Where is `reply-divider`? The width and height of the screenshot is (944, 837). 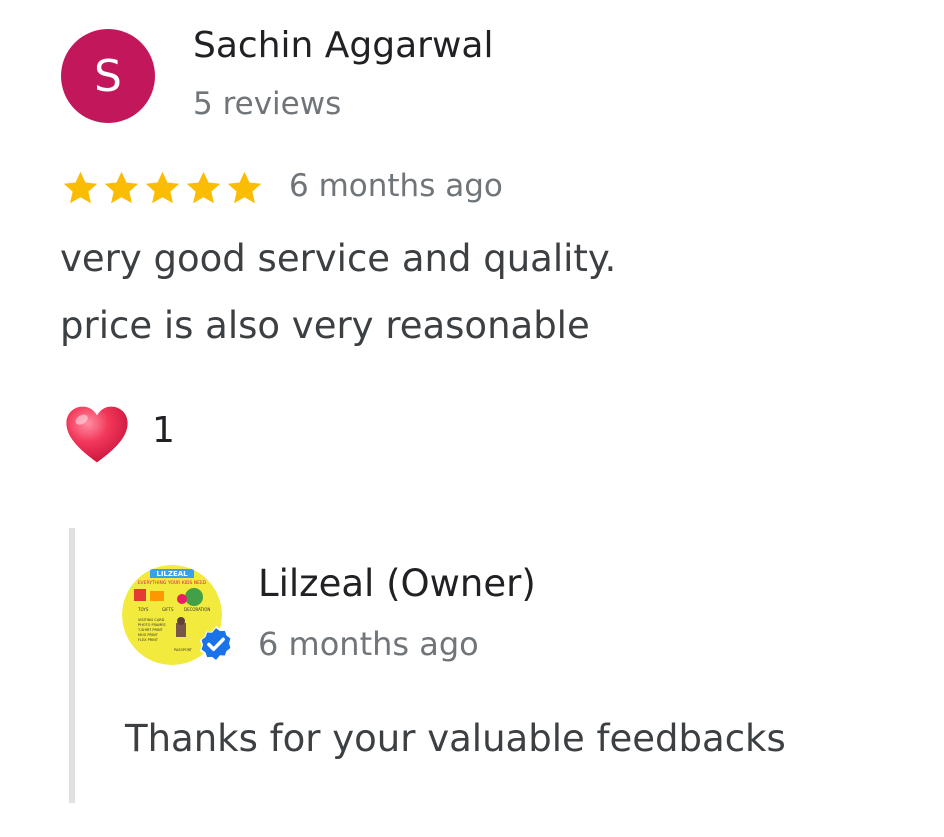 reply-divider is located at coordinates (72, 665).